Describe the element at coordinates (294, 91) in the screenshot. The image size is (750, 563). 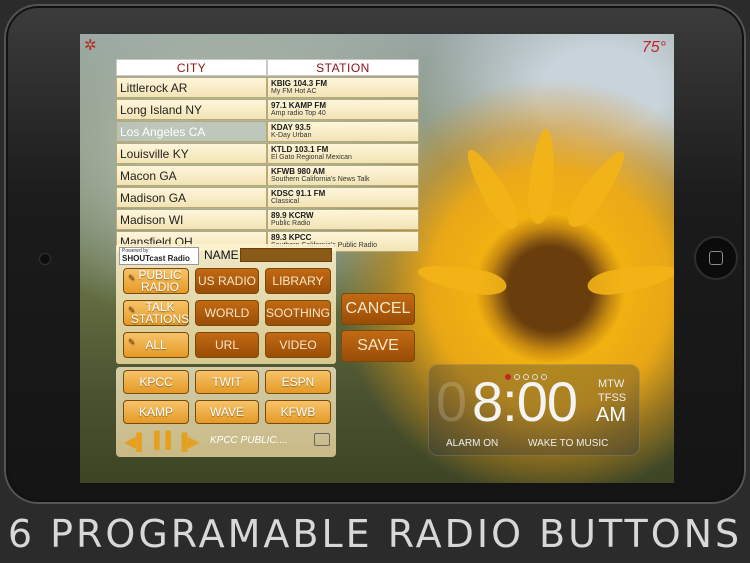
I see `station-description: My FM Hot AC` at that location.